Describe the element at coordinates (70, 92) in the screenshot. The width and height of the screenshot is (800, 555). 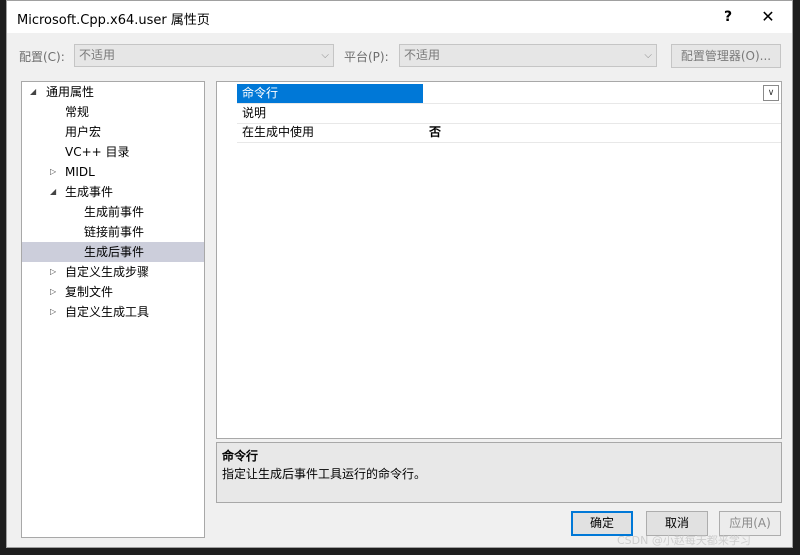
I see `tree-item-label: 通用属性` at that location.